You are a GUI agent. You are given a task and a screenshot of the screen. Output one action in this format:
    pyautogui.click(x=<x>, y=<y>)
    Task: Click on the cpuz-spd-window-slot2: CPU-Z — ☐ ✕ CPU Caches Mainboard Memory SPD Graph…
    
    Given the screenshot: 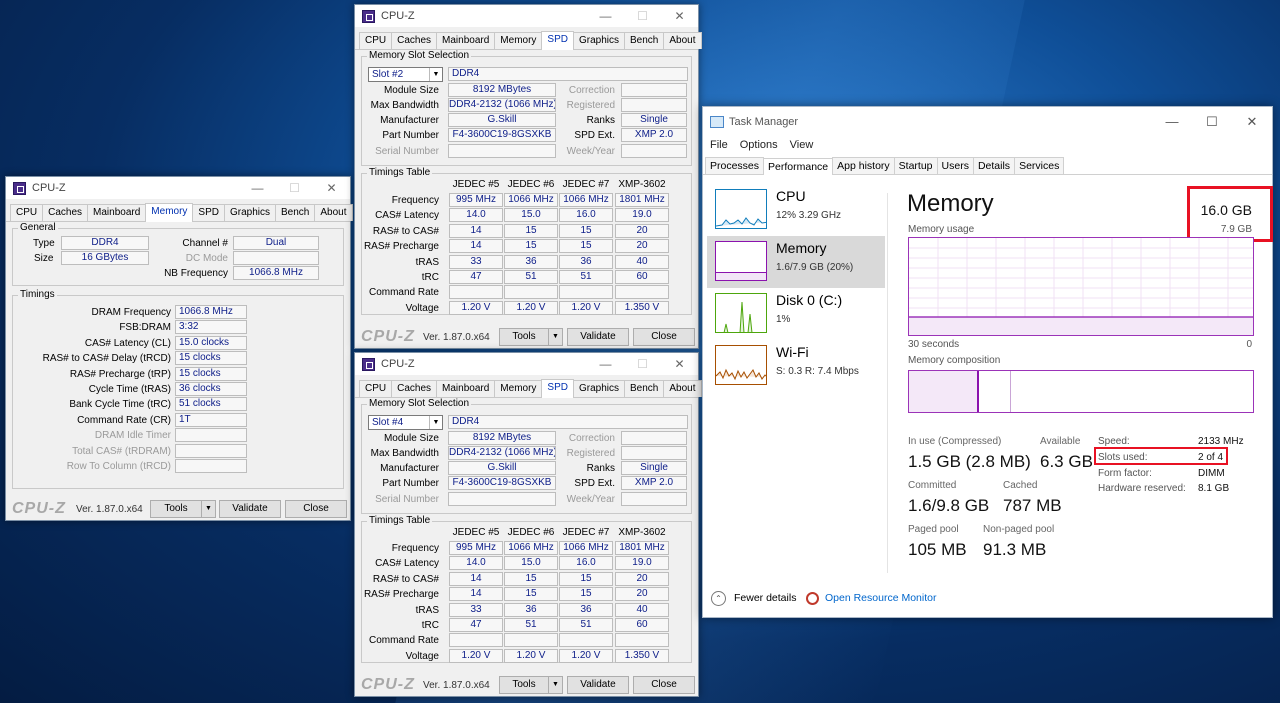 What is the action you would take?
    pyautogui.click(x=528, y=176)
    